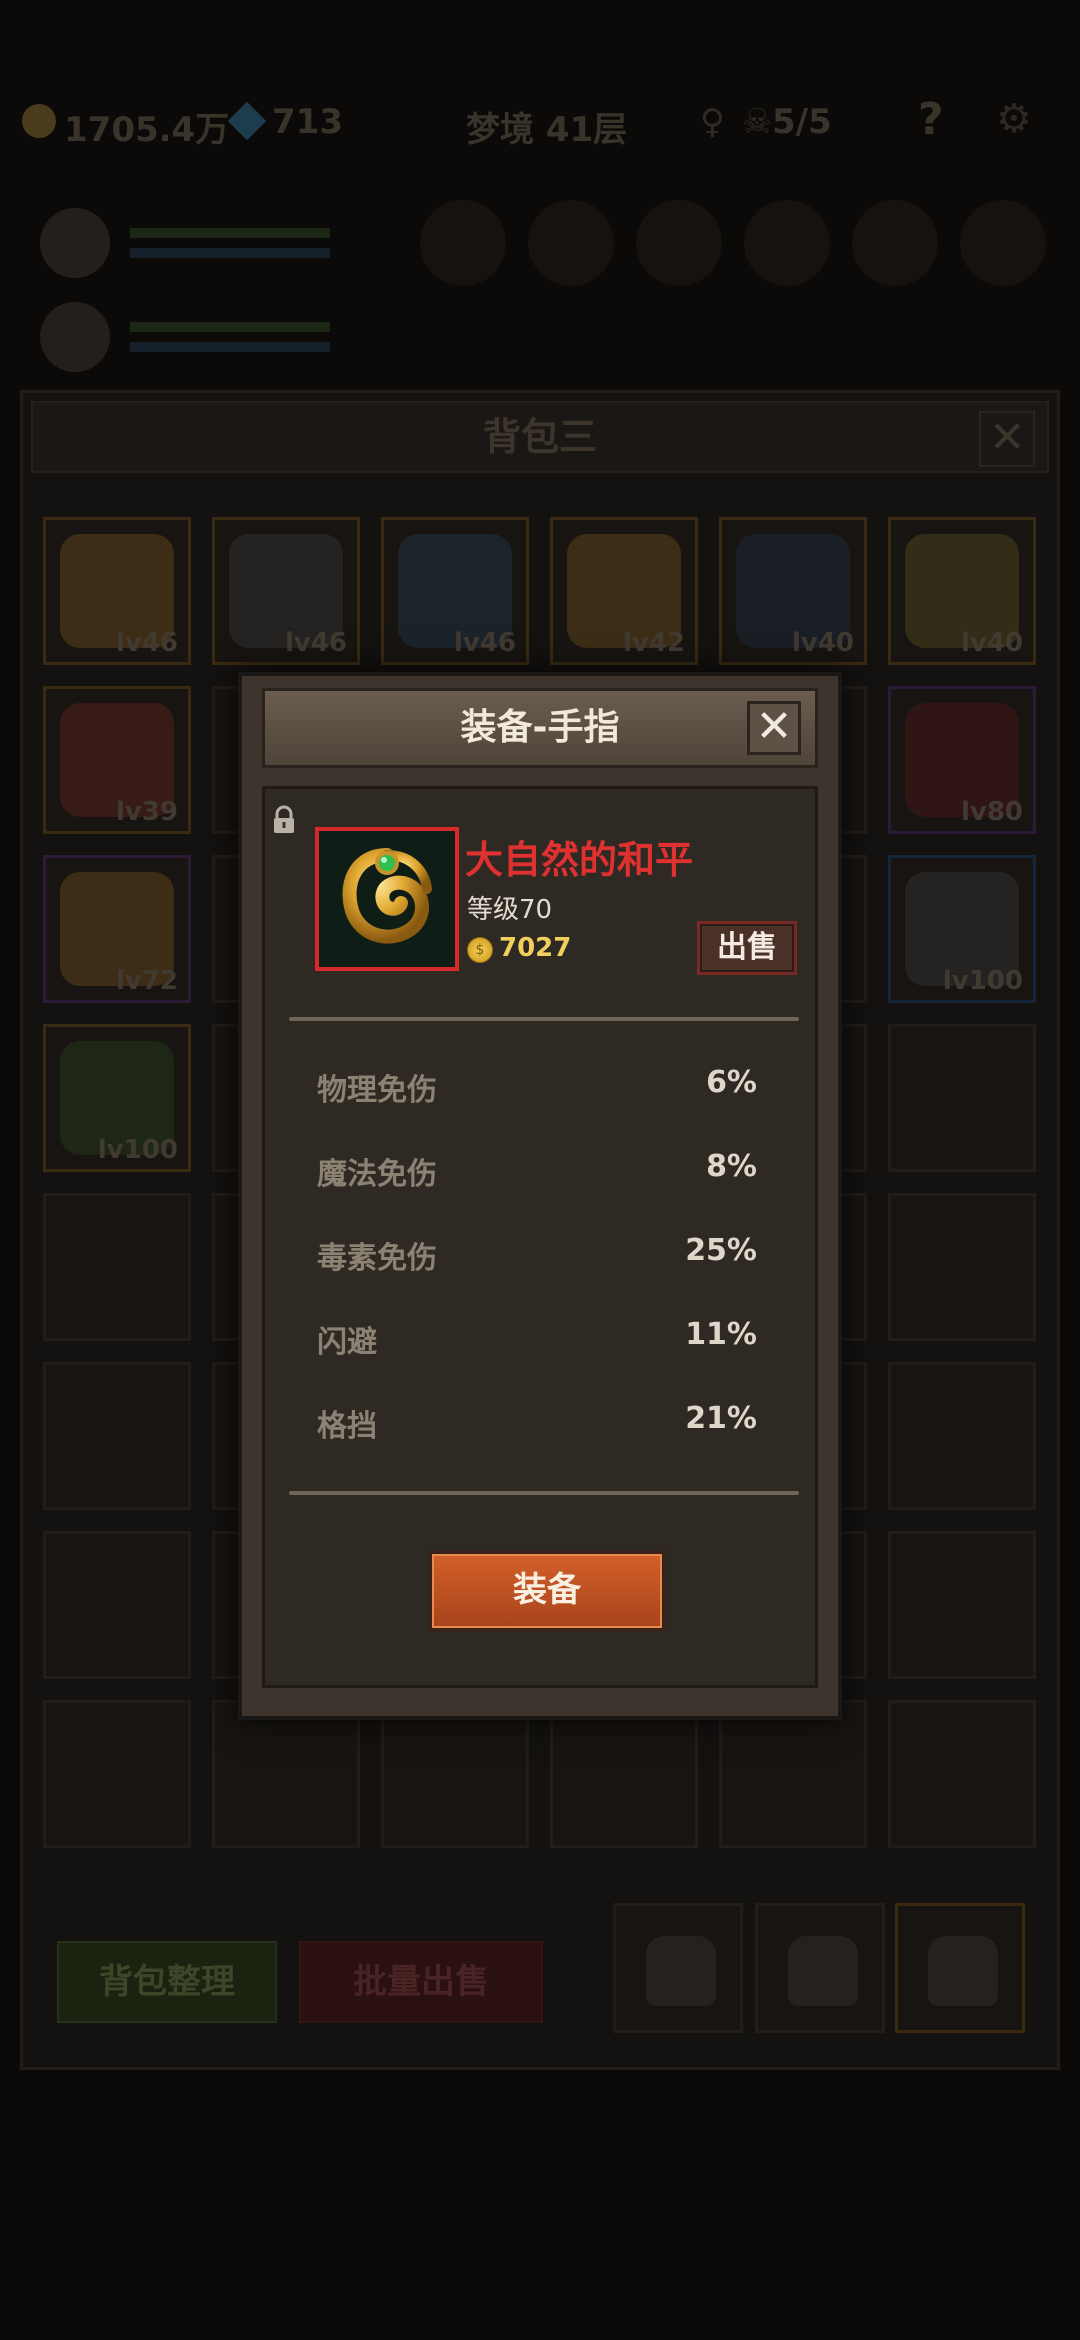 This screenshot has width=1080, height=2340. Describe the element at coordinates (146, 981) in the screenshot. I see `item-level-label: lv72` at that location.